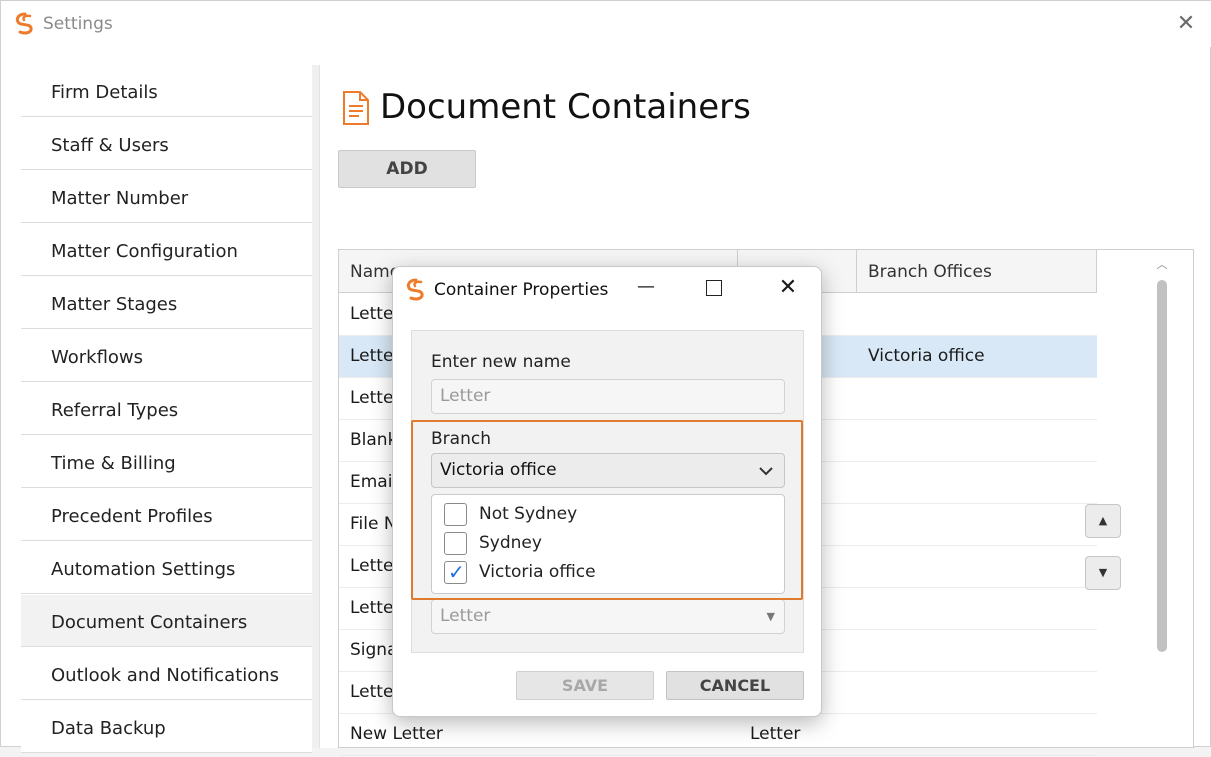 This screenshot has height=757, width=1211. Describe the element at coordinates (407, 169) in the screenshot. I see `add-button: ADD` at that location.